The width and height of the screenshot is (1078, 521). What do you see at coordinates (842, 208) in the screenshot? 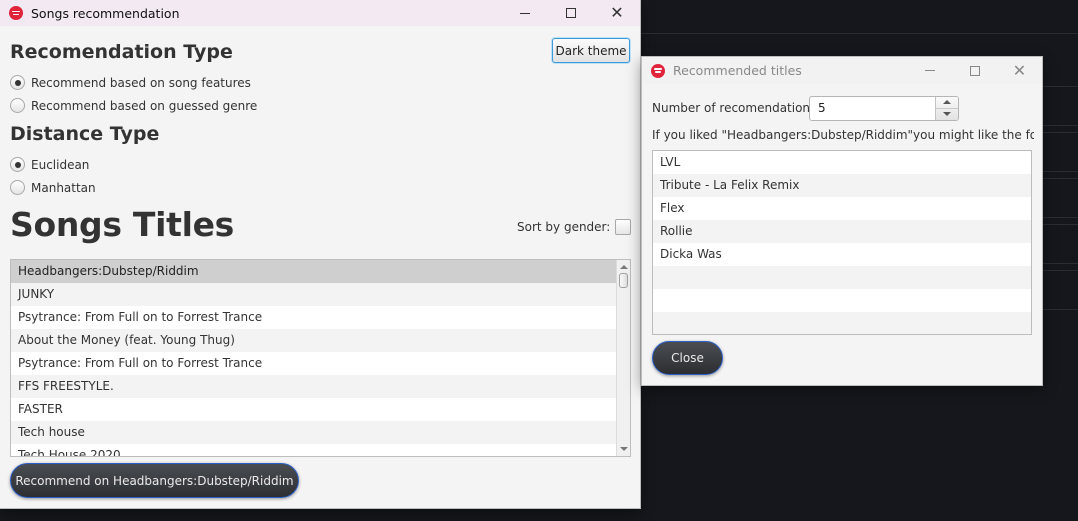
I see `list-item: Flex` at bounding box center [842, 208].